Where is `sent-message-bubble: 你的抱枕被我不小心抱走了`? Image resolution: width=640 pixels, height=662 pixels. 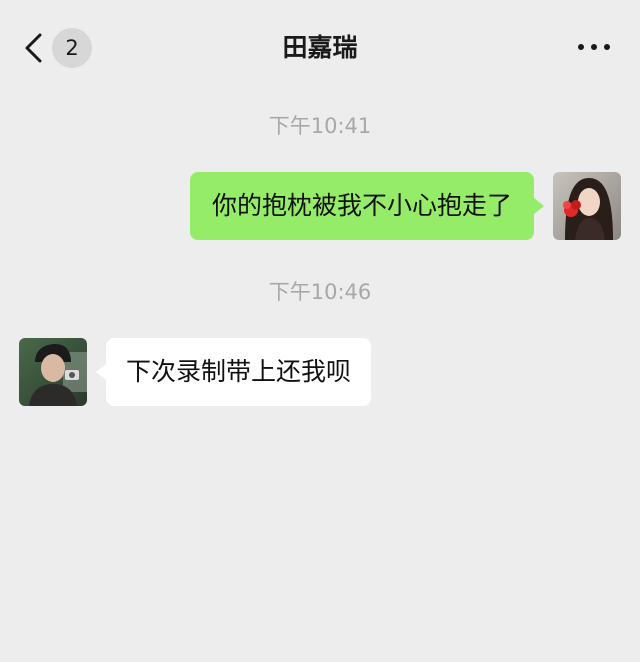 sent-message-bubble: 你的抱枕被我不小心抱走了 is located at coordinates (366, 206).